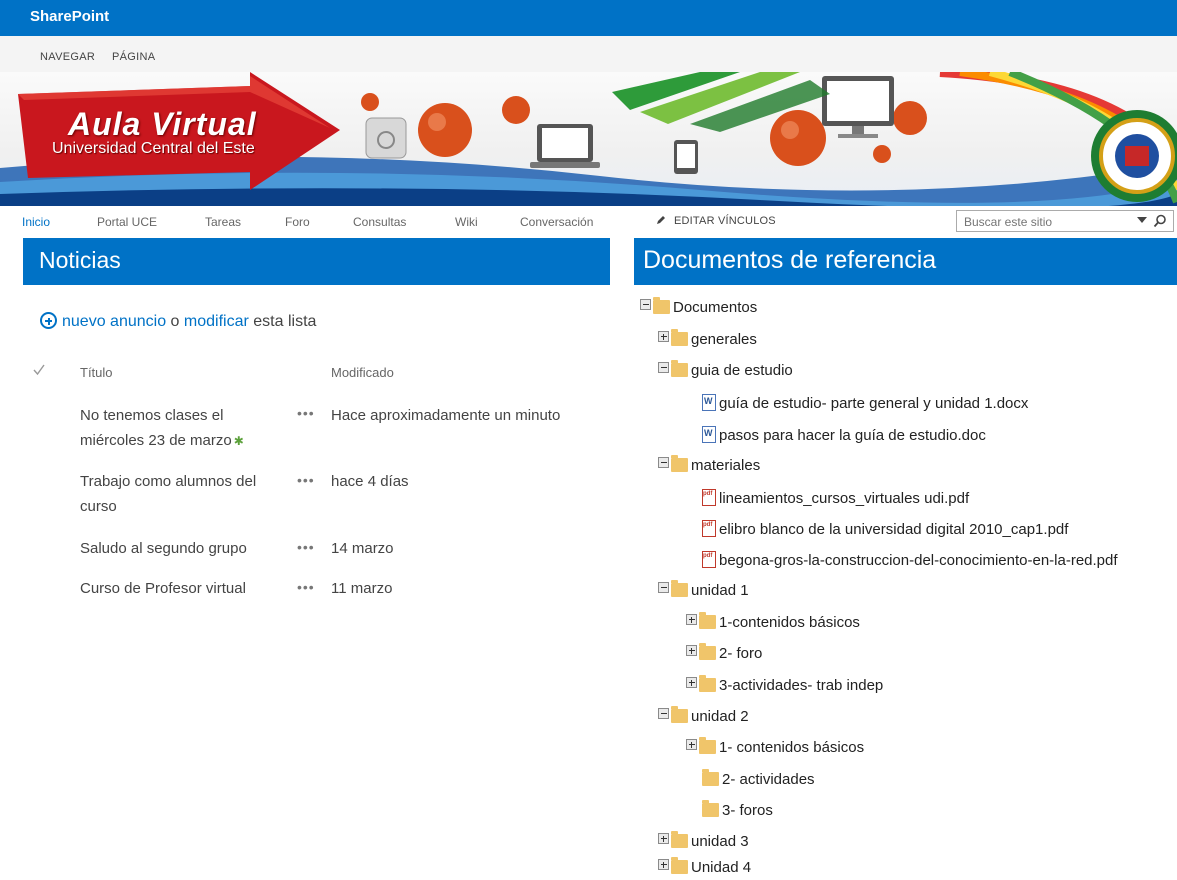 This screenshot has height=880, width=1177. I want to click on documents-section-header: Documentos de referencia, so click(905, 261).